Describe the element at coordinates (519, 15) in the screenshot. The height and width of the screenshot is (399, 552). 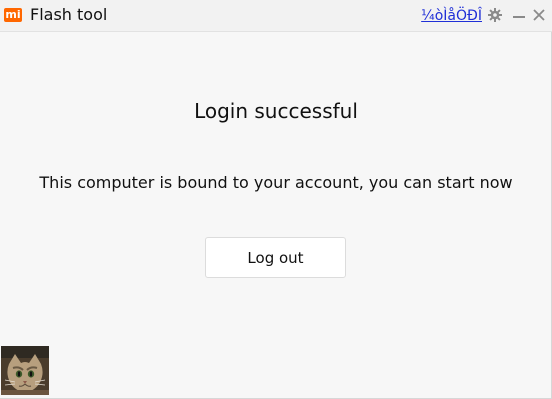
I see `minimize-icon` at that location.